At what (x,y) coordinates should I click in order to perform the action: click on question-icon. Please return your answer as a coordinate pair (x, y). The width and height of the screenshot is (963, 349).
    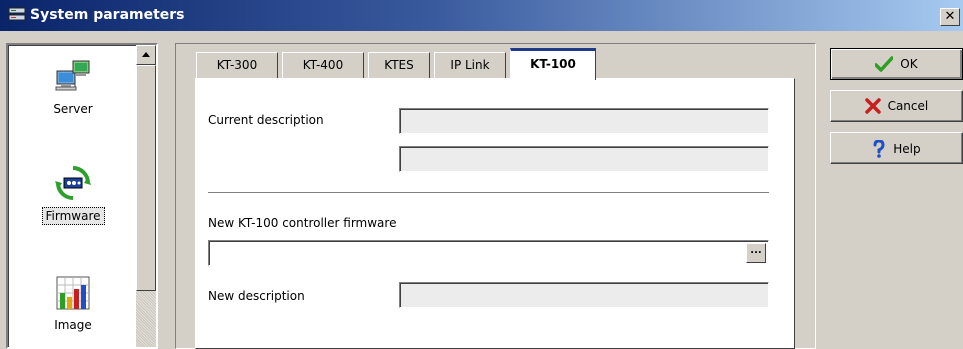
    Looking at the image, I should click on (879, 149).